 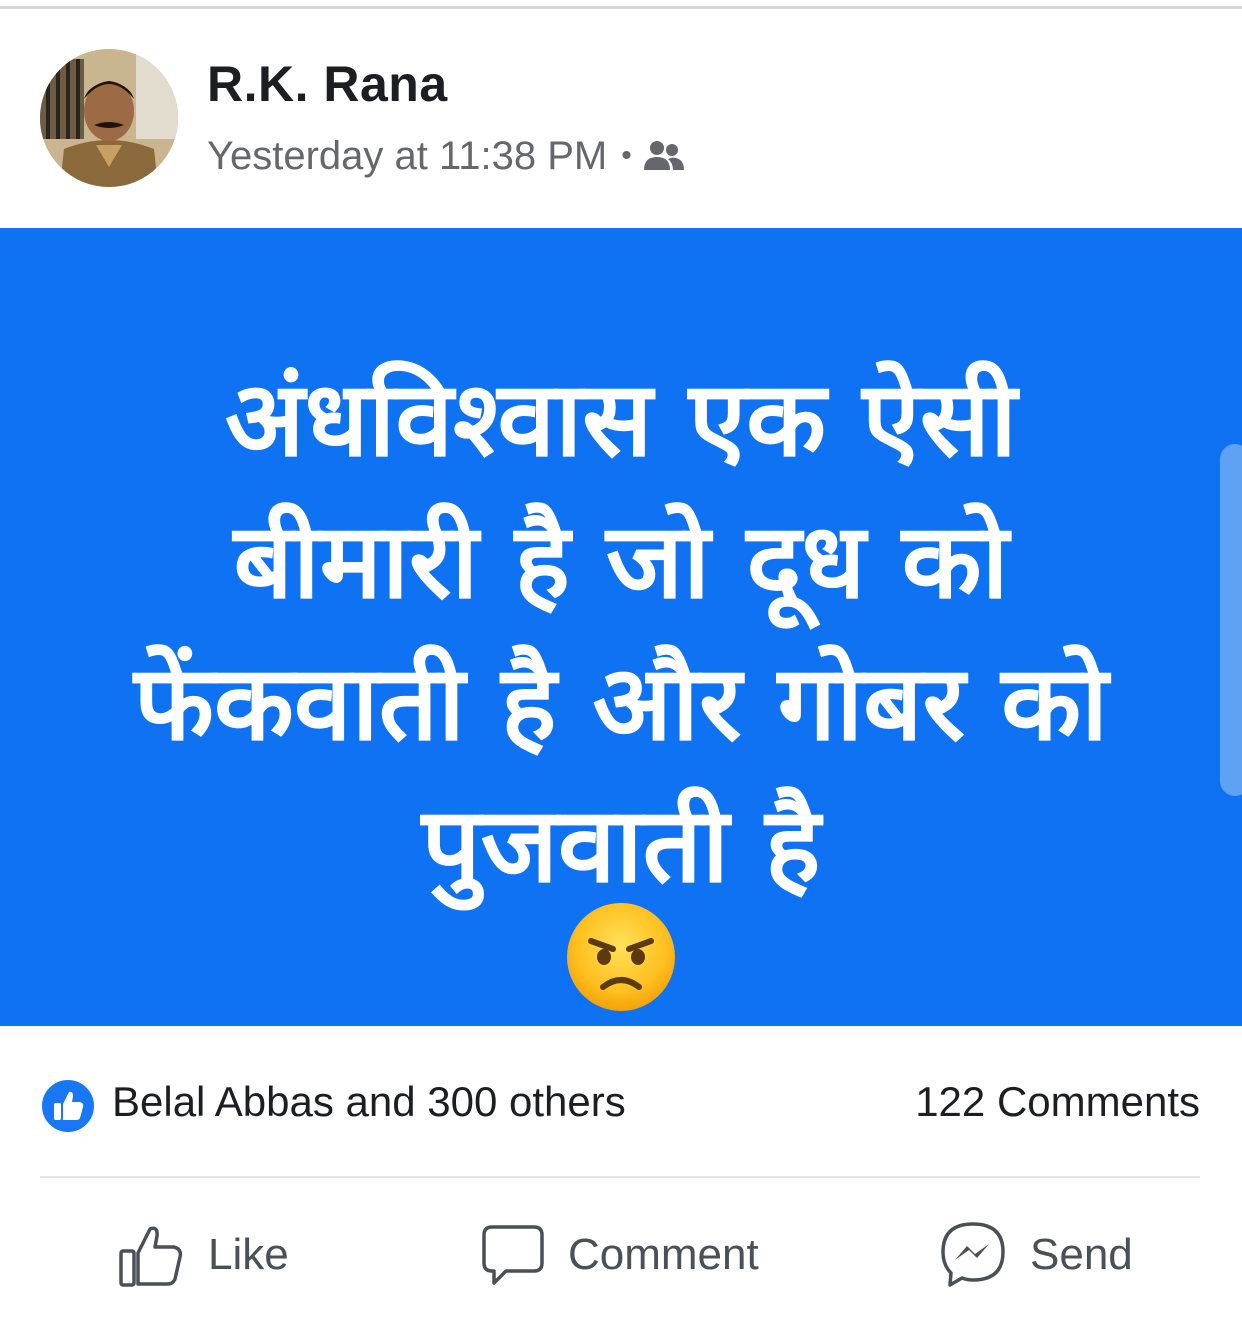 I want to click on reactions-summary-text: Belal Abbas and 300 others, so click(x=369, y=1102).